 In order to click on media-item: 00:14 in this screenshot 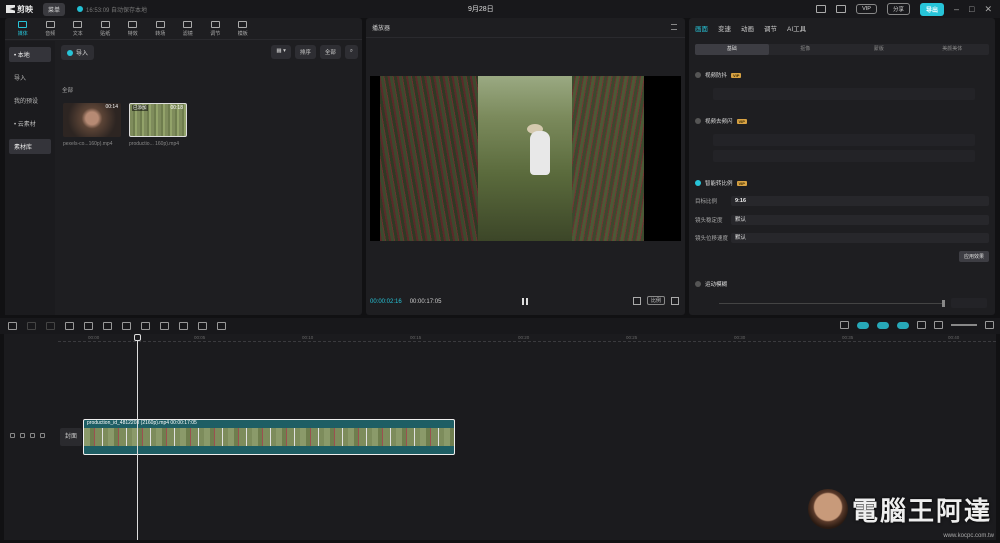, I will do `click(92, 120)`.